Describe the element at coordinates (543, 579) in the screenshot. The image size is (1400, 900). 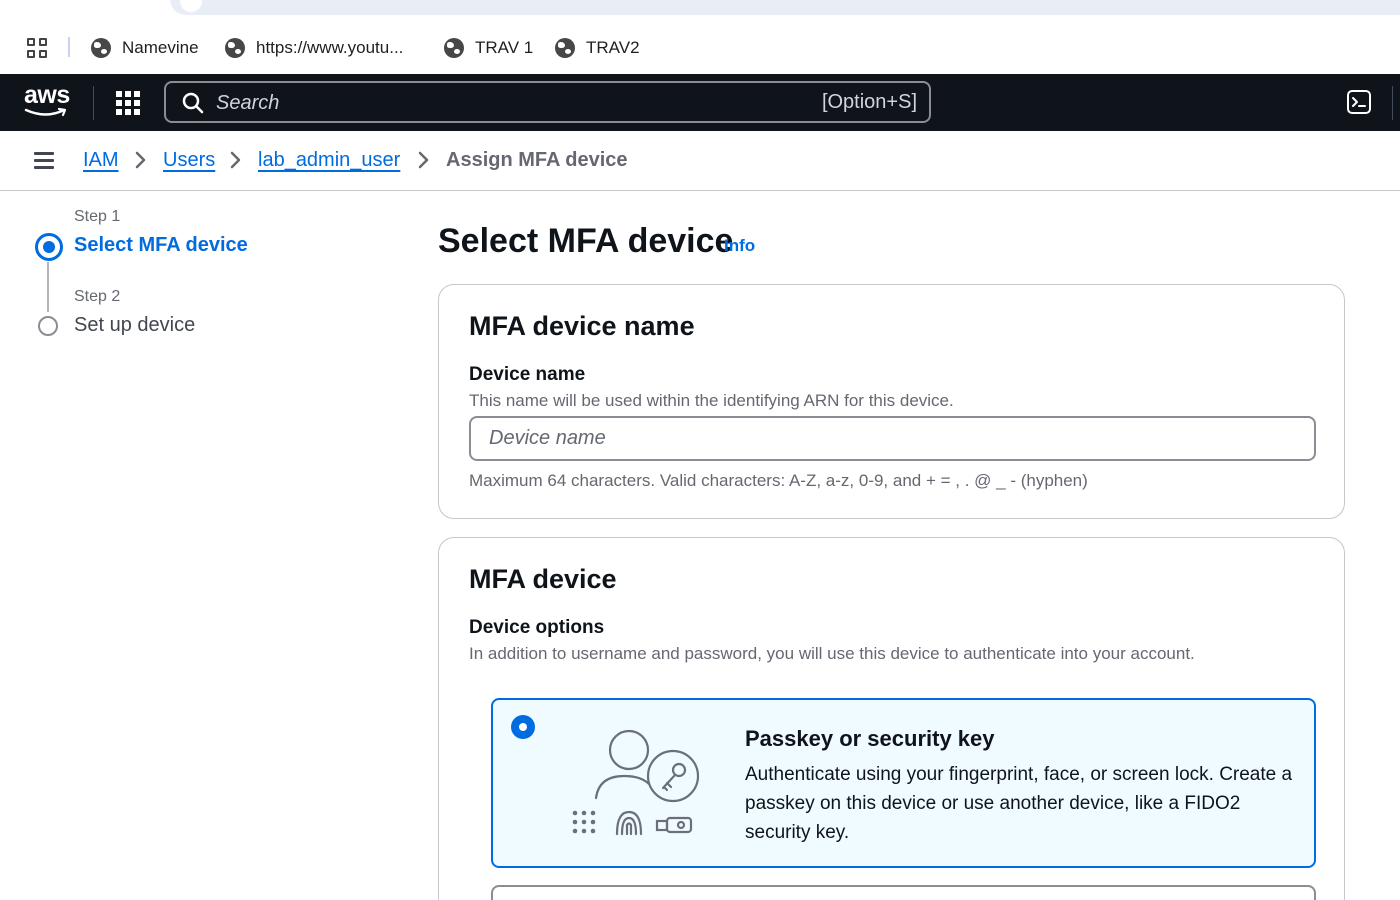
I see `panel-title: MFA device` at that location.